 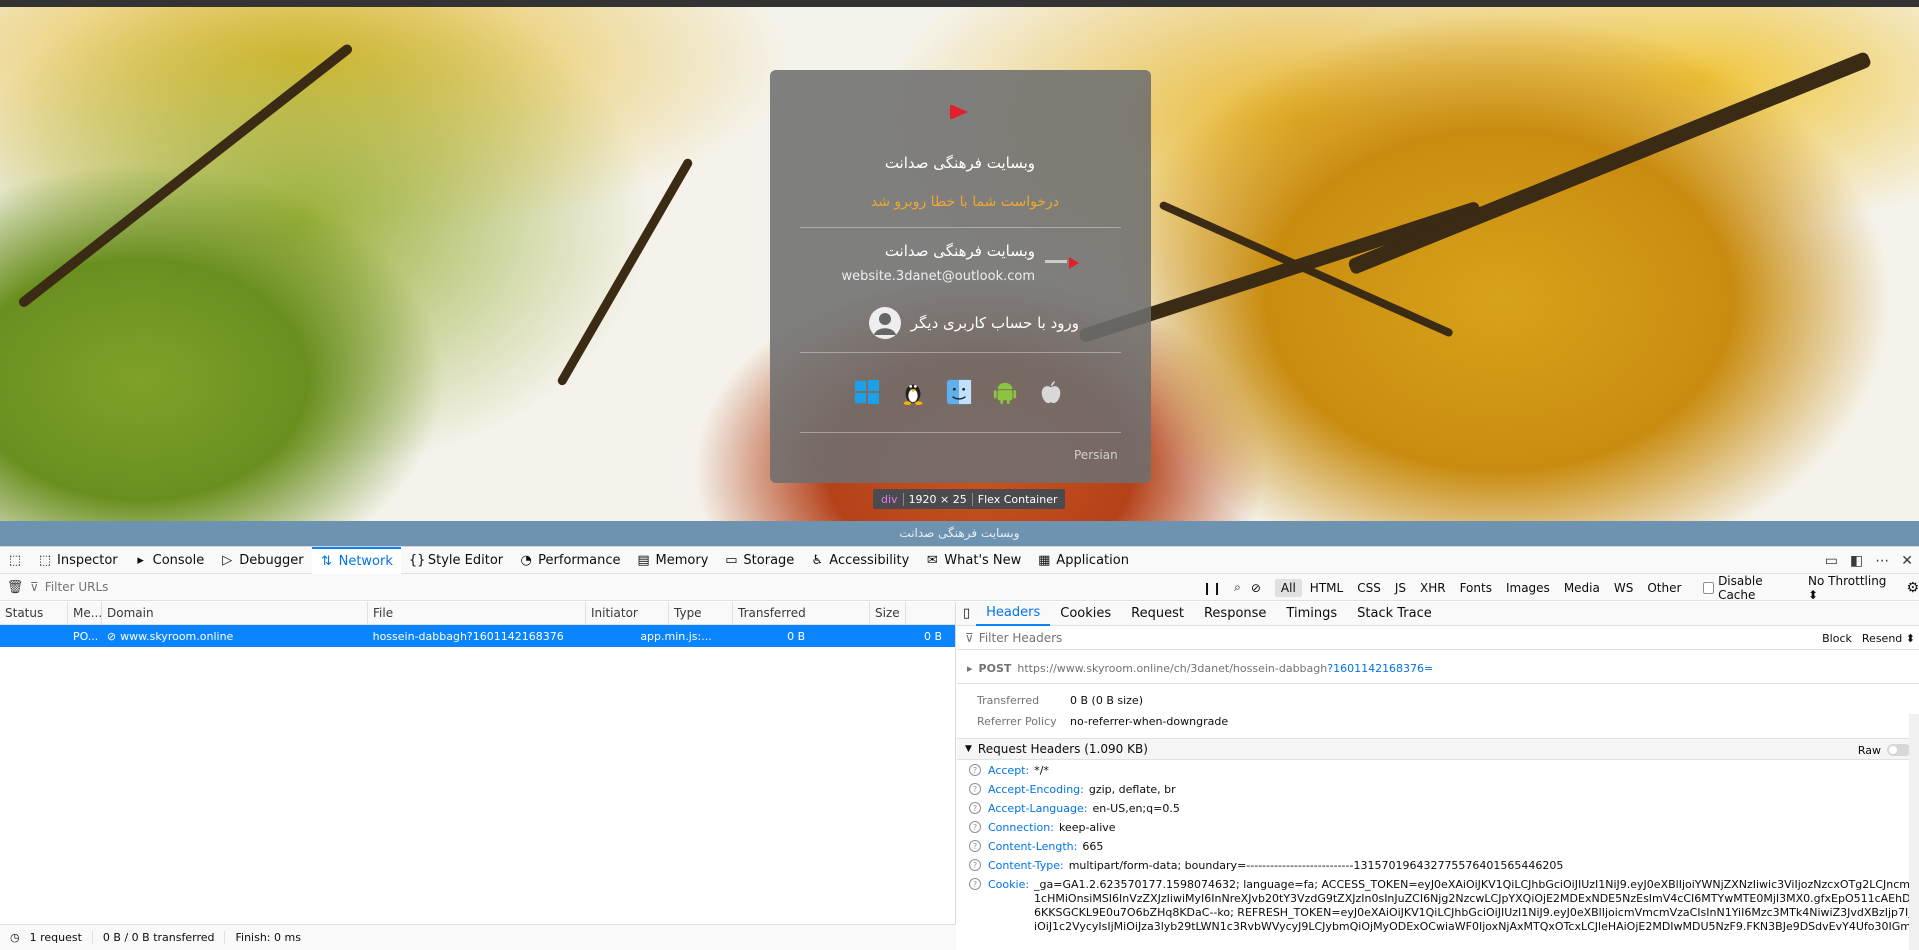 What do you see at coordinates (1582, 588) in the screenshot?
I see `filter-media: Media` at bounding box center [1582, 588].